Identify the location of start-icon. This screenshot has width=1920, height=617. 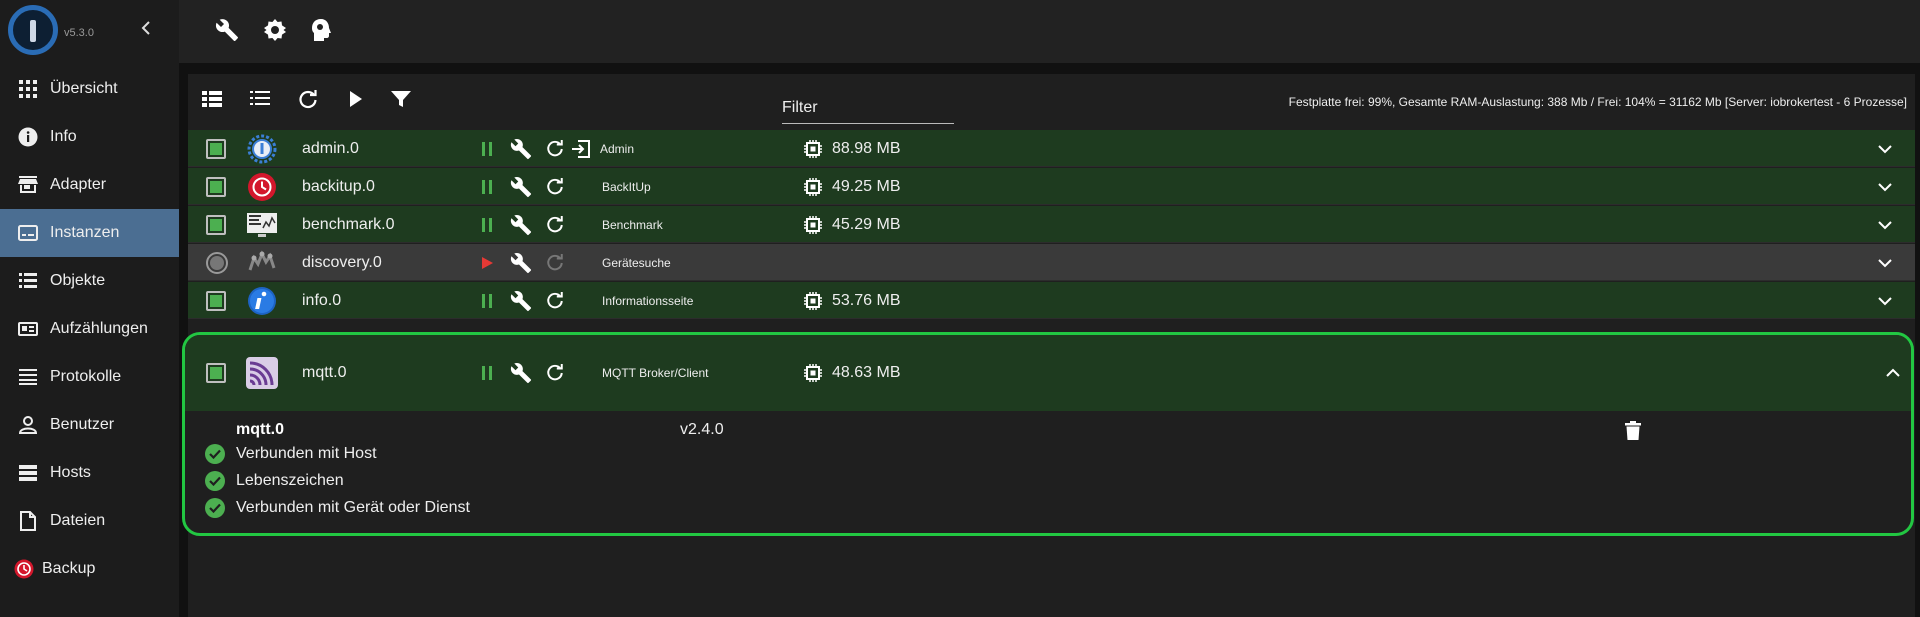
(487, 262).